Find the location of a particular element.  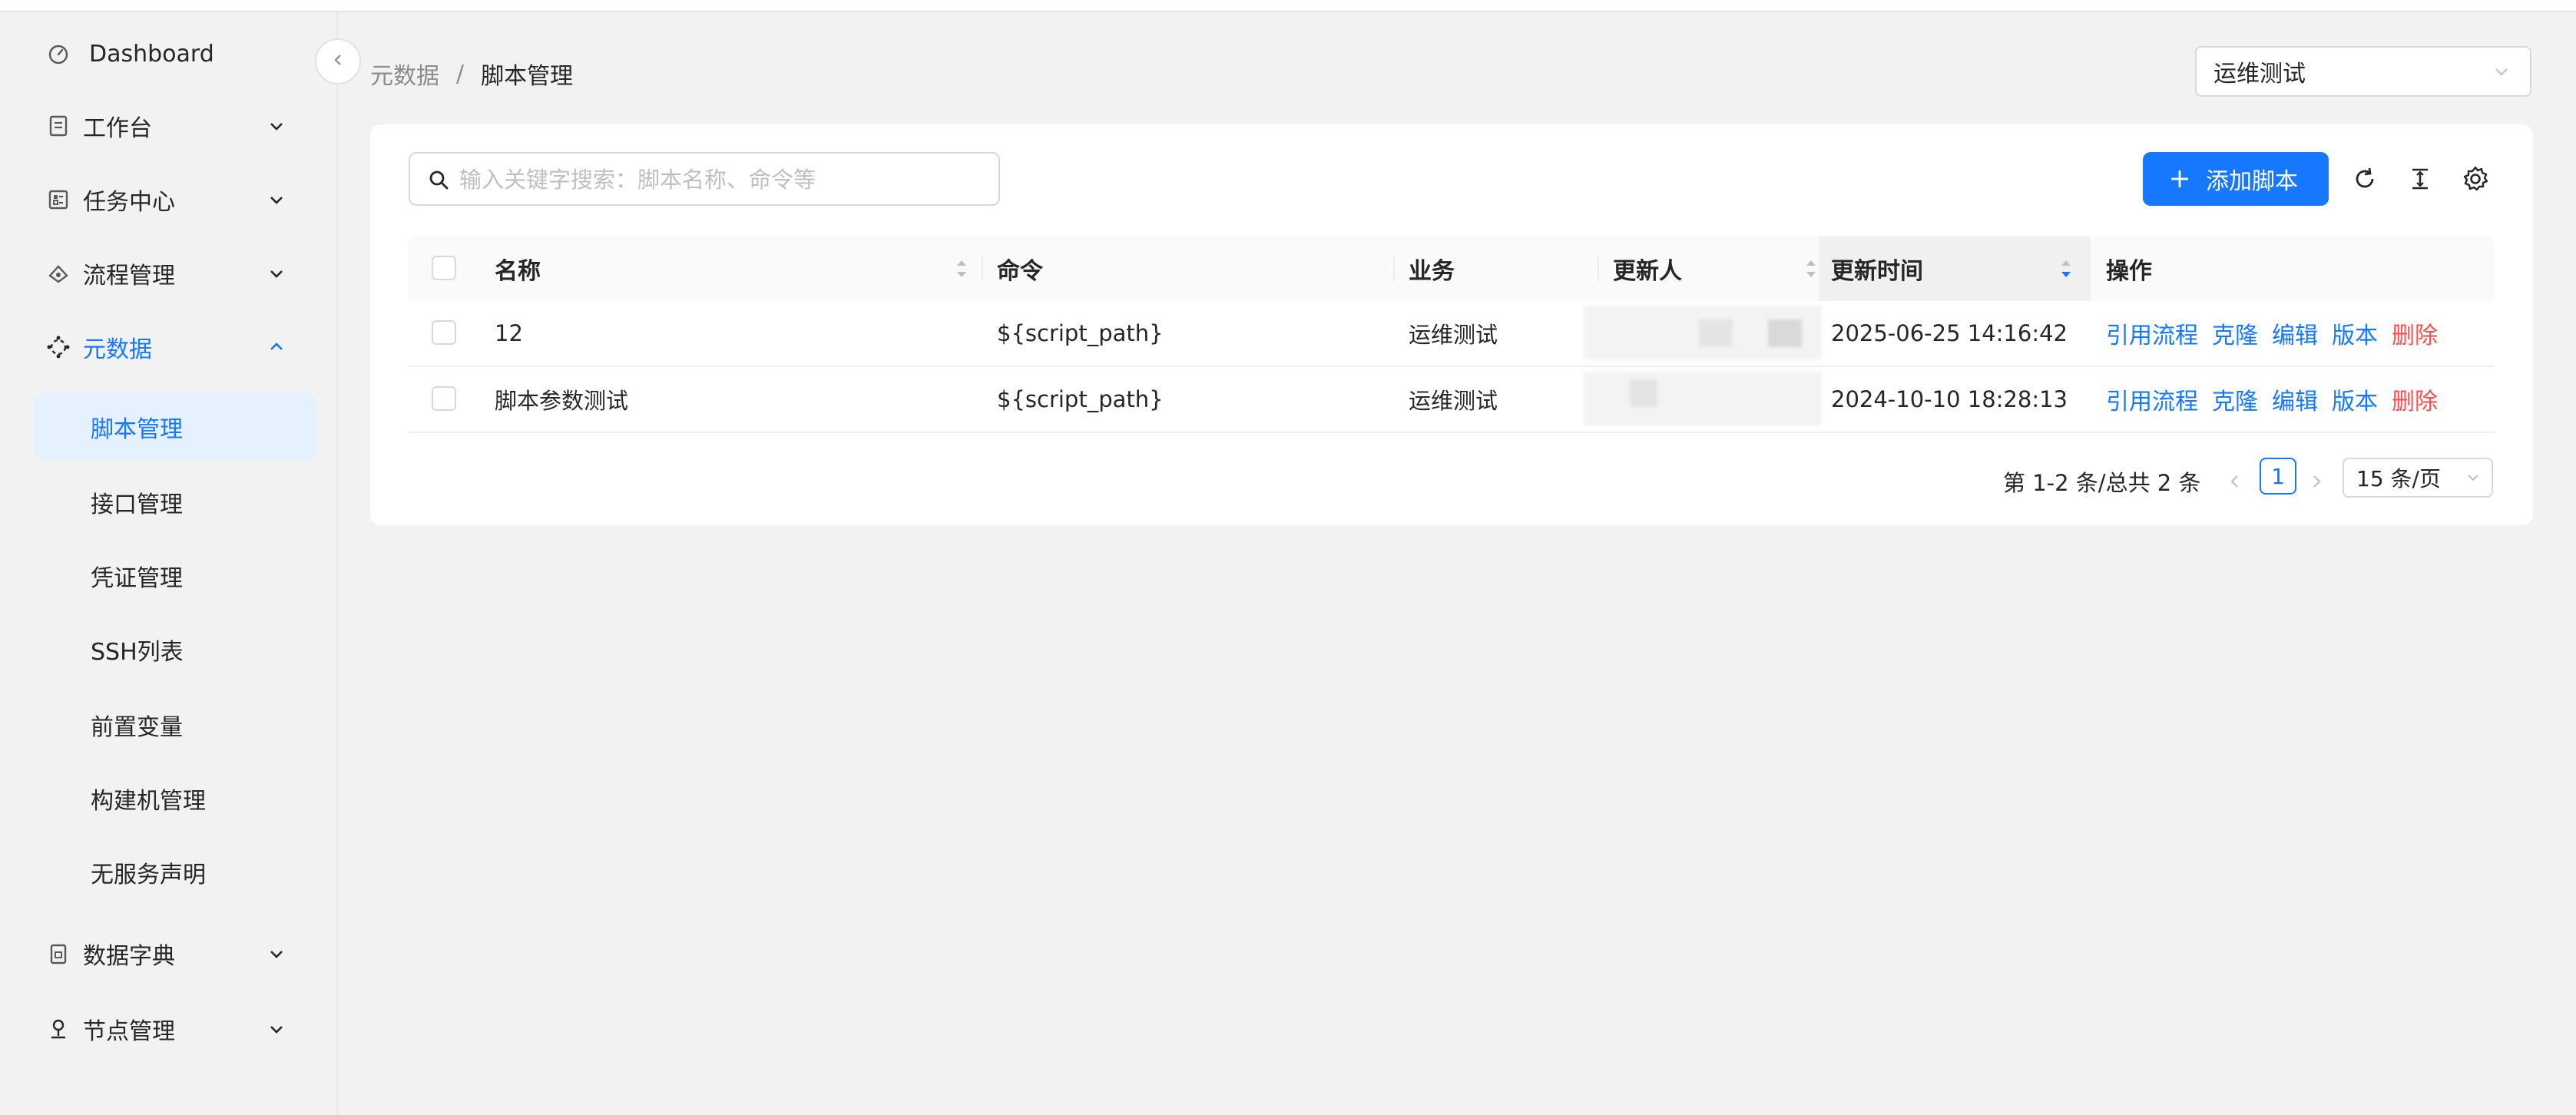

sidebar-collapse-button is located at coordinates (338, 61).